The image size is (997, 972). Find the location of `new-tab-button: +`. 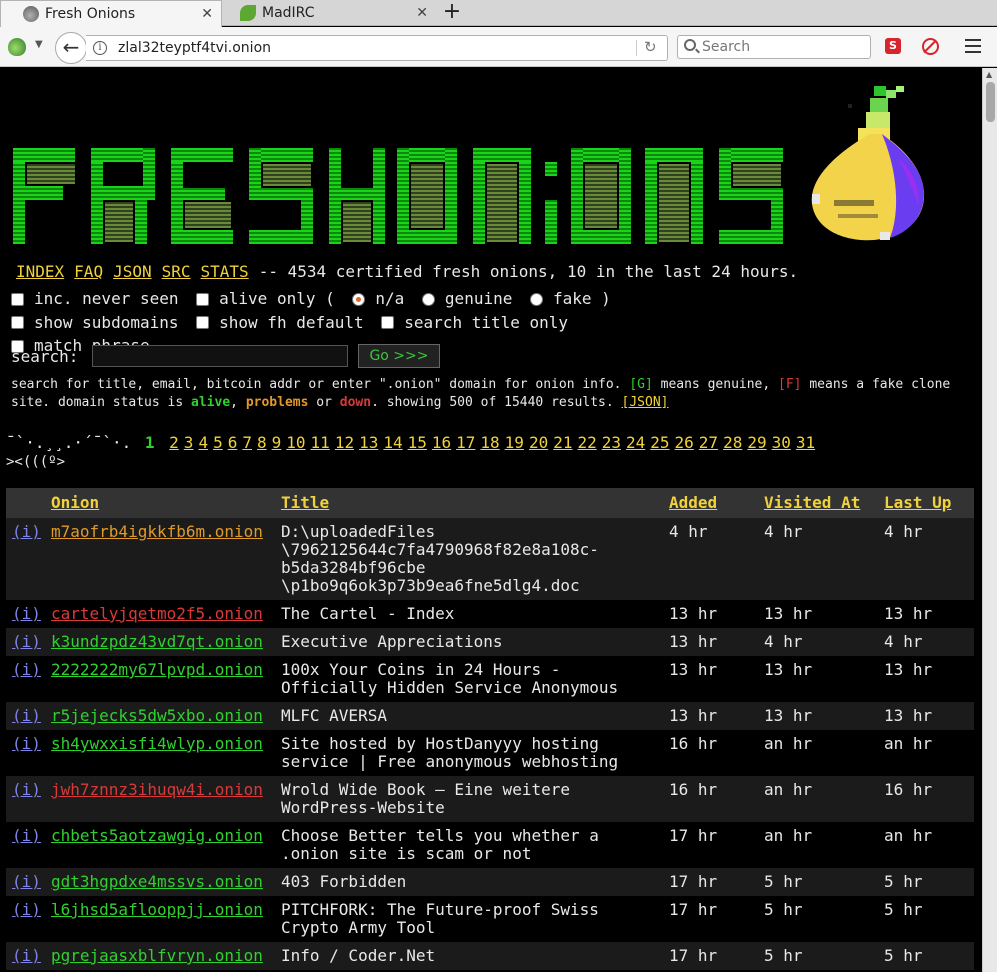

new-tab-button: + is located at coordinates (452, 13).